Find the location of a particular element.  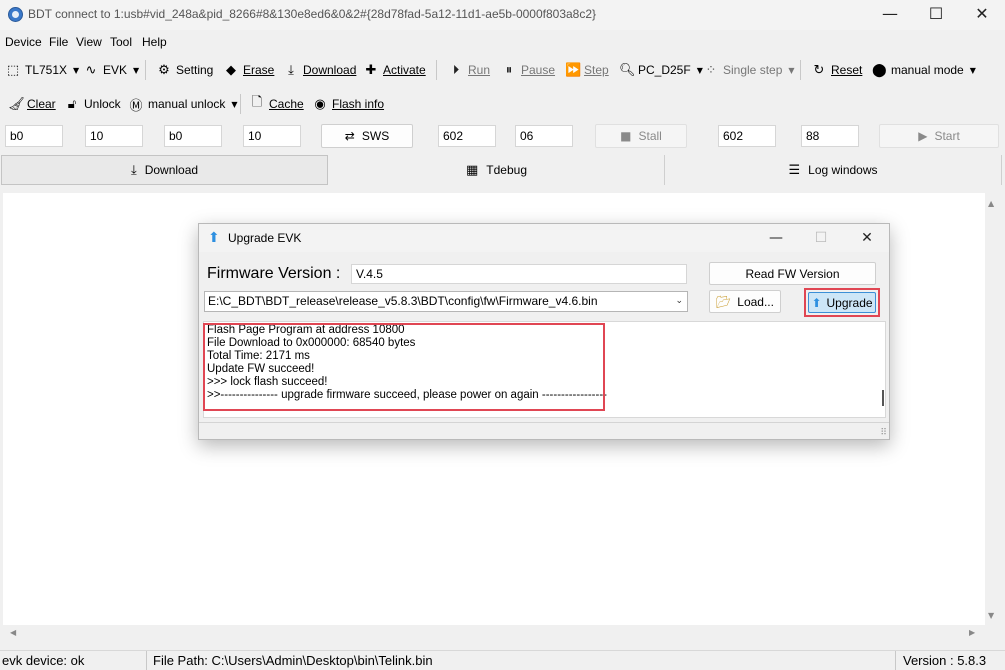

single-step-select: ⁘ Single step ▼ is located at coordinates (749, 70).